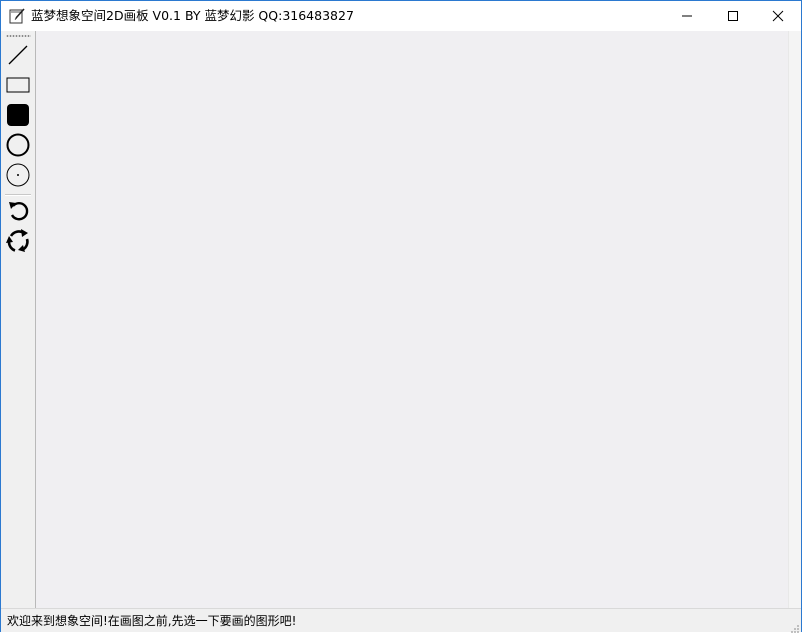 This screenshot has height=638, width=802. I want to click on line-tool-button, so click(18, 57).